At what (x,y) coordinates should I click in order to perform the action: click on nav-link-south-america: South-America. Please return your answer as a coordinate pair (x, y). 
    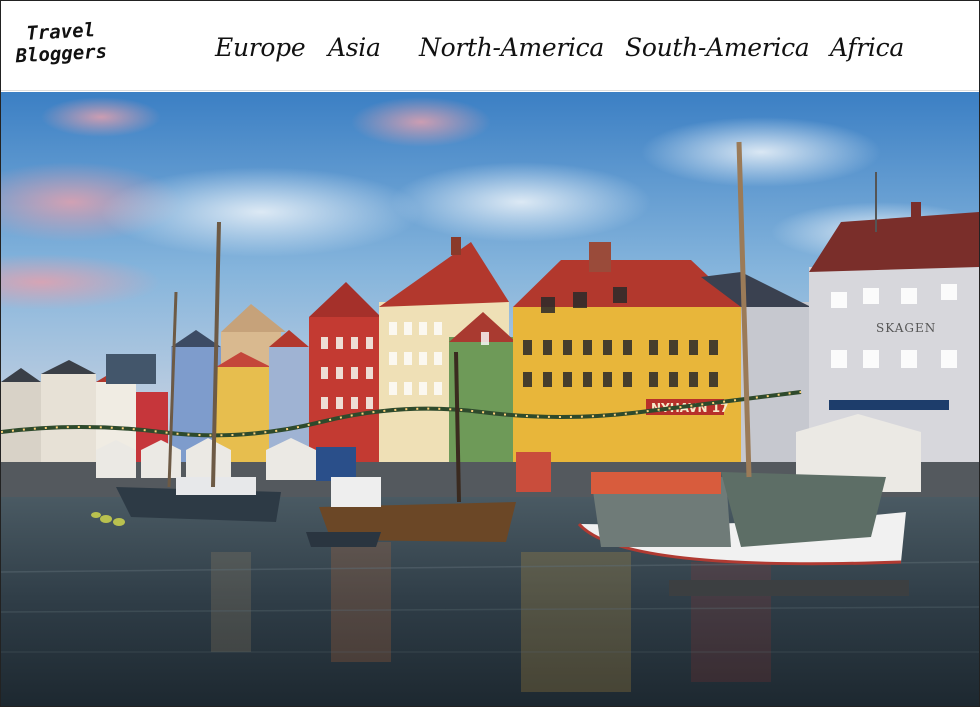
    Looking at the image, I should click on (717, 48).